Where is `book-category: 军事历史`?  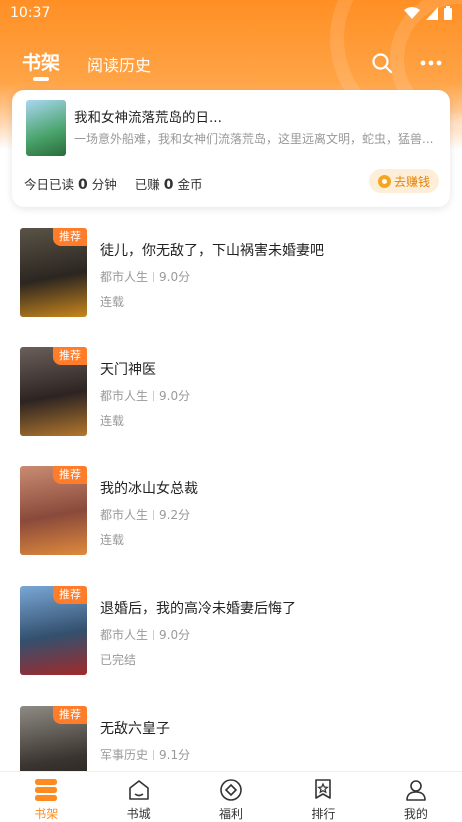 book-category: 军事历史 is located at coordinates (124, 755).